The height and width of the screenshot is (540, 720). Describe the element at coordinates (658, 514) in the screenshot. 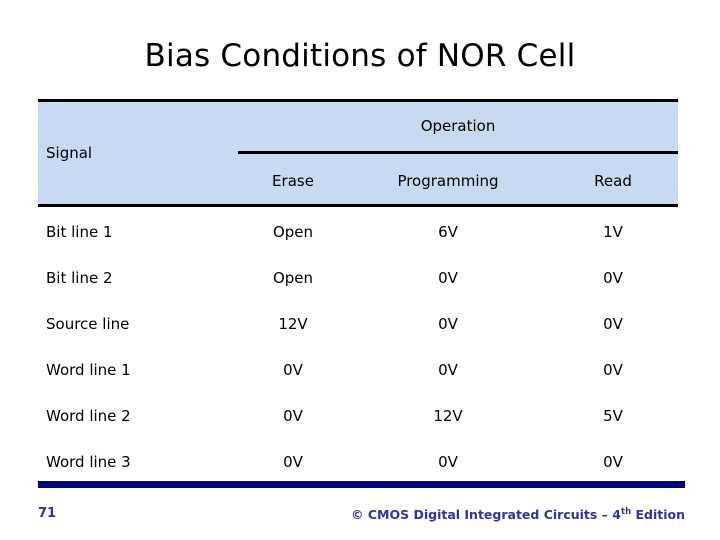

I see `footer-credit-suffix: Edition` at that location.